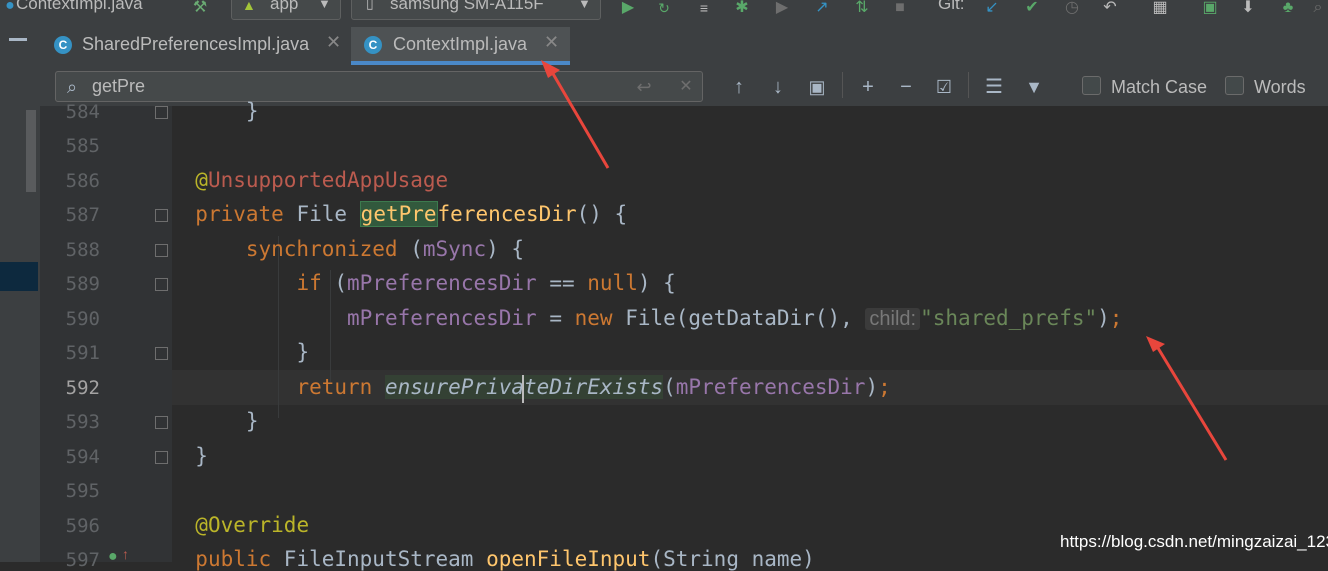 The image size is (1328, 571). Describe the element at coordinates (1187, 398) in the screenshot. I see `arrow-to-string` at that location.